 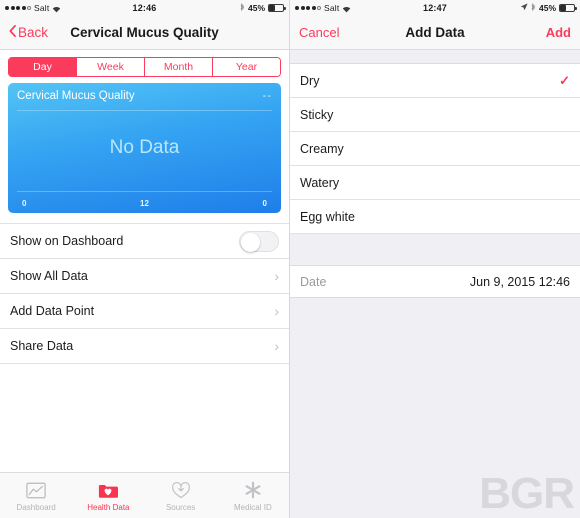 What do you see at coordinates (144, 311) in the screenshot?
I see `row-add-data-point: Add Data Point ›` at bounding box center [144, 311].